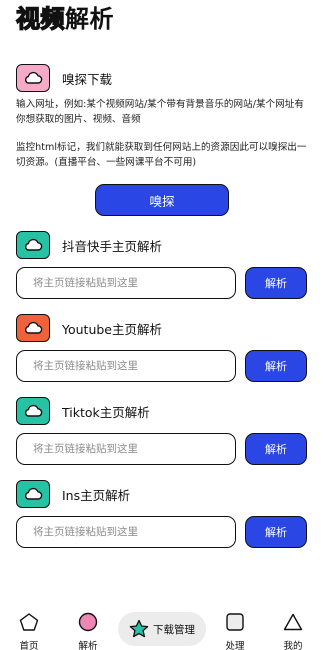 The width and height of the screenshot is (323, 650). Describe the element at coordinates (162, 200) in the screenshot. I see `sniff-button: 嗅探` at that location.